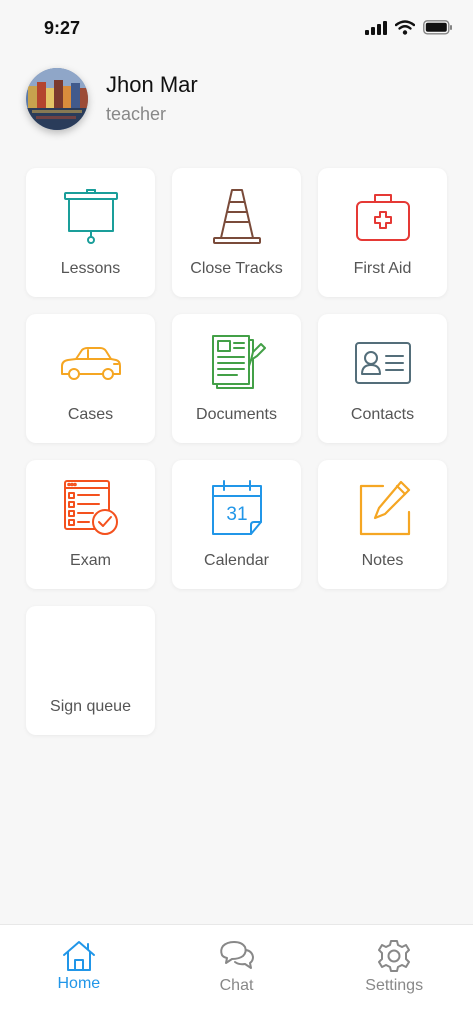 The height and width of the screenshot is (1024, 473). I want to click on home-icon, so click(78, 956).